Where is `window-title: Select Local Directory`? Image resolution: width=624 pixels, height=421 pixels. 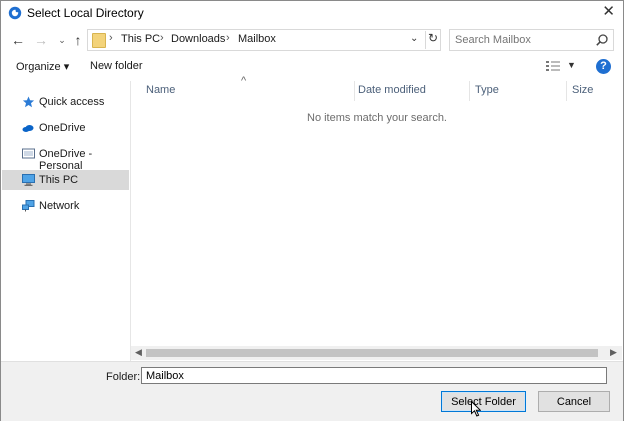 window-title: Select Local Directory is located at coordinates (85, 13).